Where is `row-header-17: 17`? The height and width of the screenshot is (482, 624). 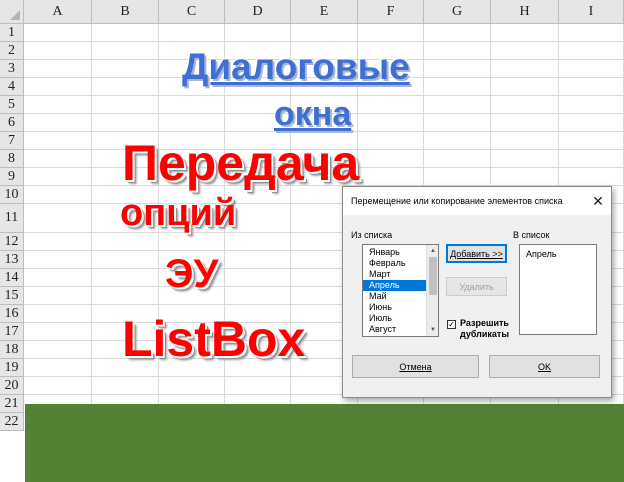 row-header-17: 17 is located at coordinates (12, 332).